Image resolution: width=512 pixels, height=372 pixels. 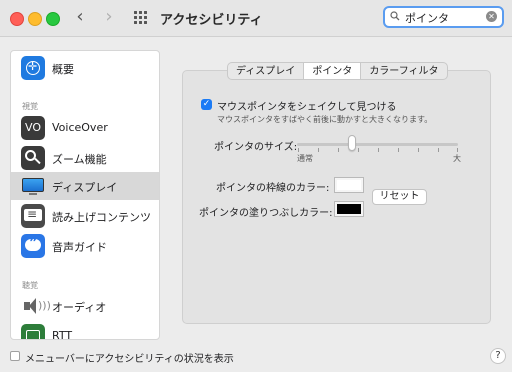 What do you see at coordinates (457, 158) in the screenshot?
I see `slider-max-label: 大` at bounding box center [457, 158].